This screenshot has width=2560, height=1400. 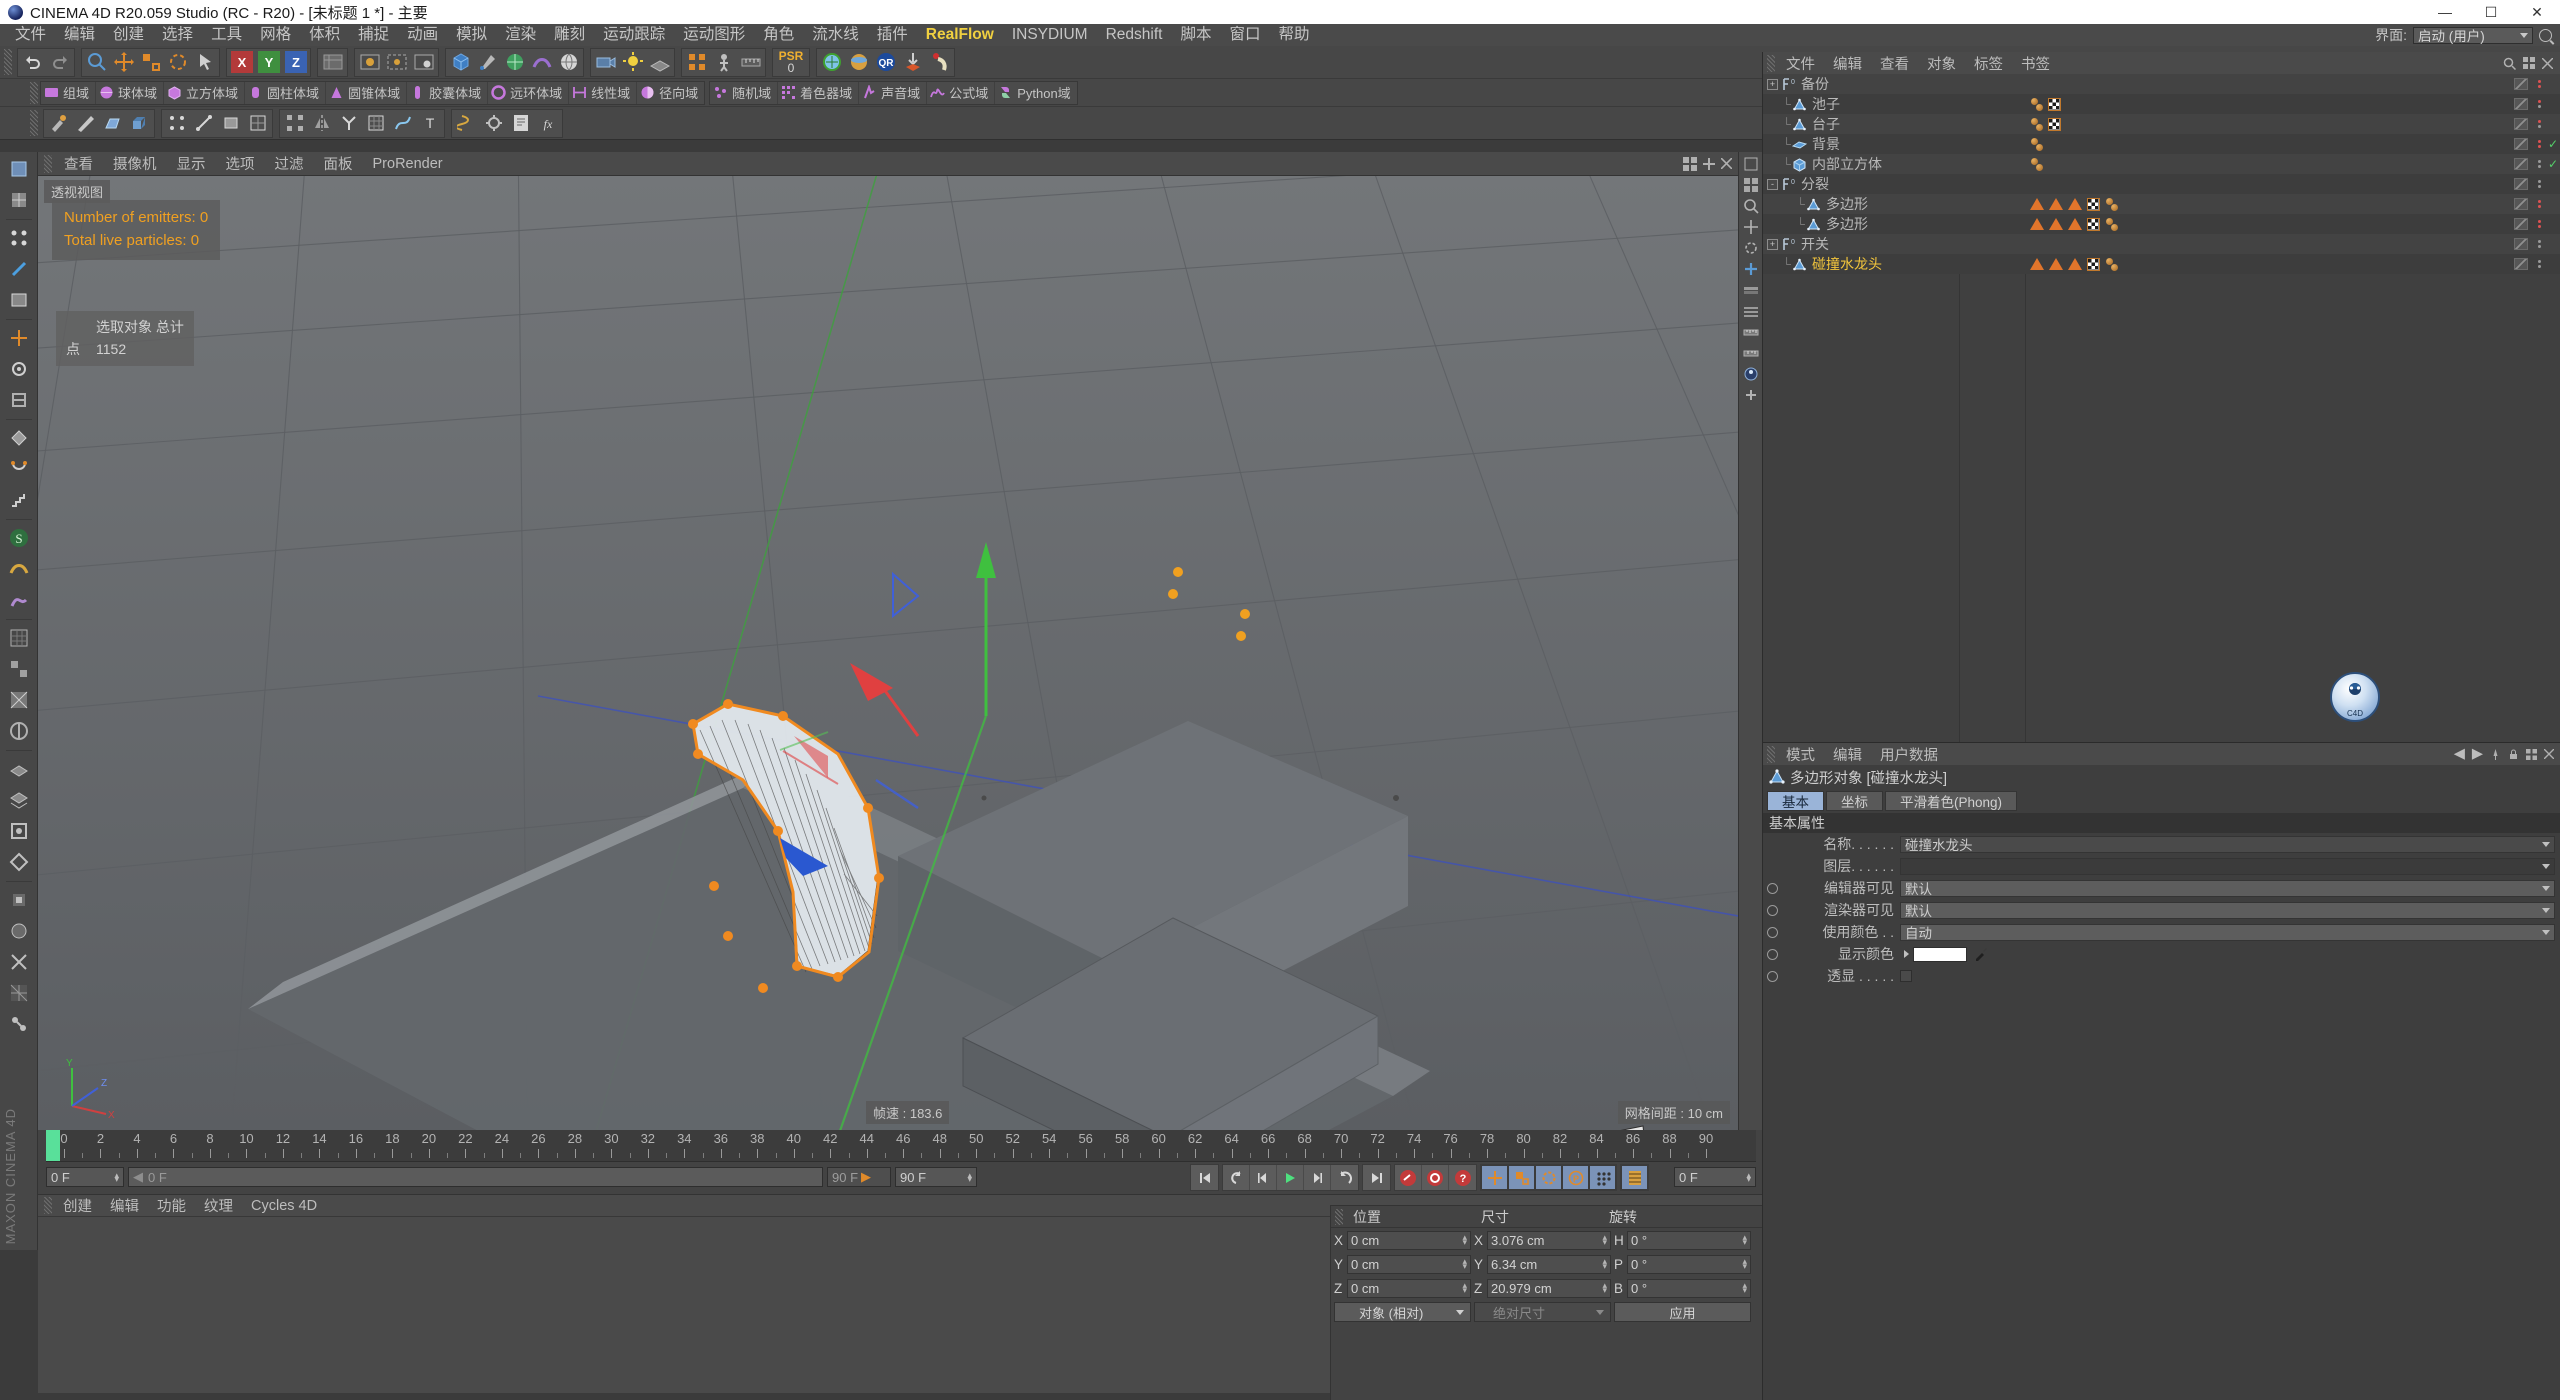 What do you see at coordinates (603, 92) in the screenshot?
I see `field-button-7: 线性域` at bounding box center [603, 92].